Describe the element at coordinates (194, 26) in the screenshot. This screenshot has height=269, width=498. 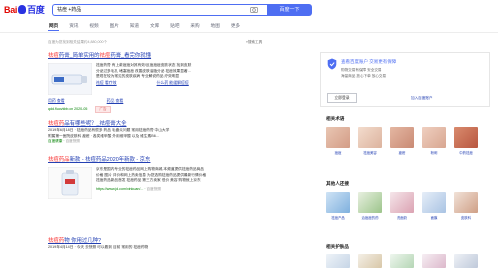
I see `tab-caigou: 采购` at that location.